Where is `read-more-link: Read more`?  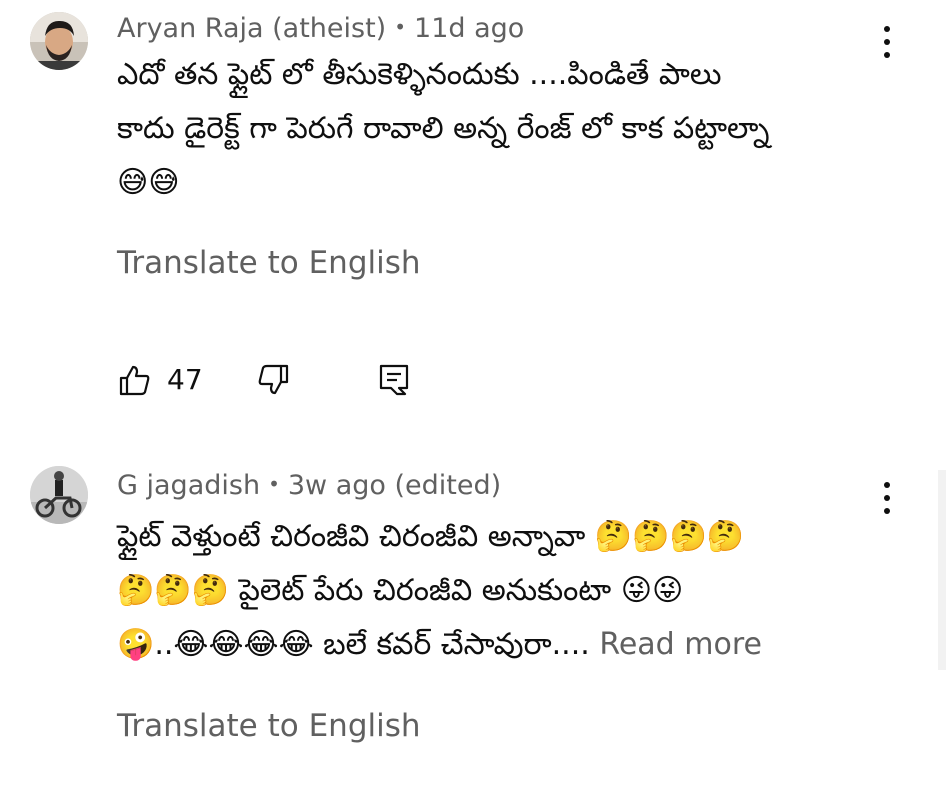 read-more-link: Read more is located at coordinates (680, 644).